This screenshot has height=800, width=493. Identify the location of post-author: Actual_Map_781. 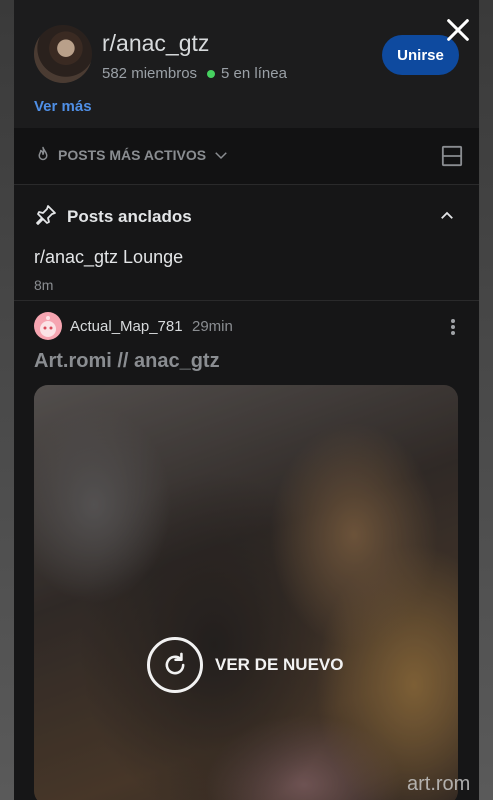
(126, 326).